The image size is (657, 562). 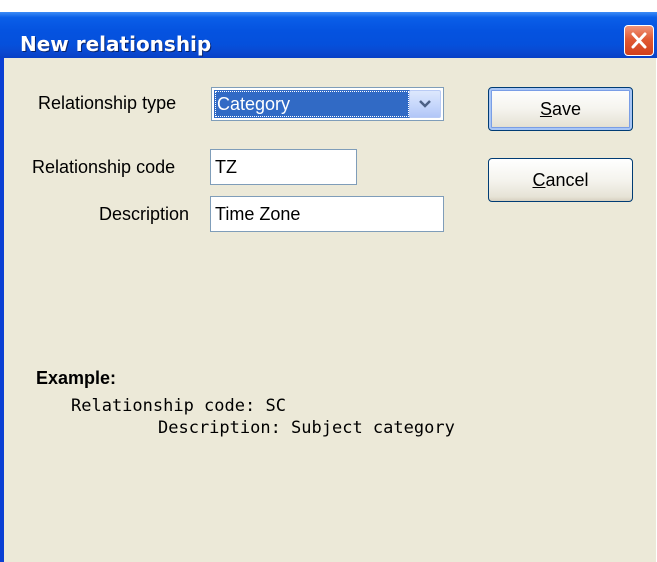 I want to click on example-description-line: Description: Subject category, so click(x=306, y=428).